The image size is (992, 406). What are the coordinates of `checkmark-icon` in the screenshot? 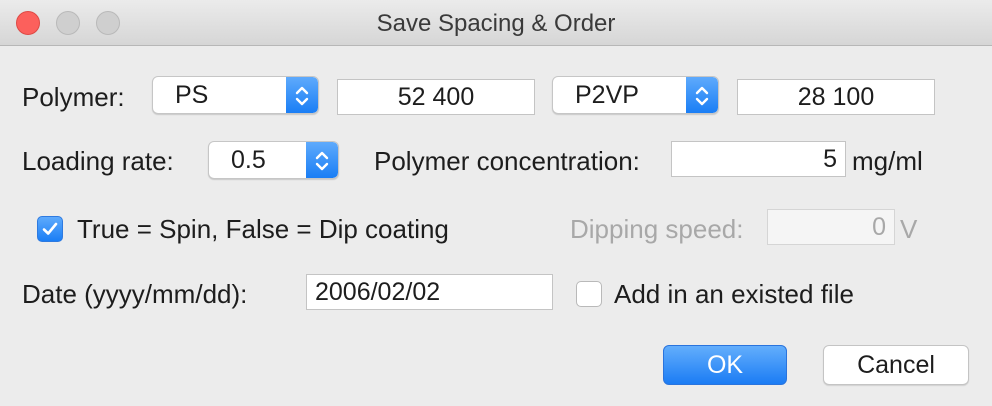 It's located at (50, 228).